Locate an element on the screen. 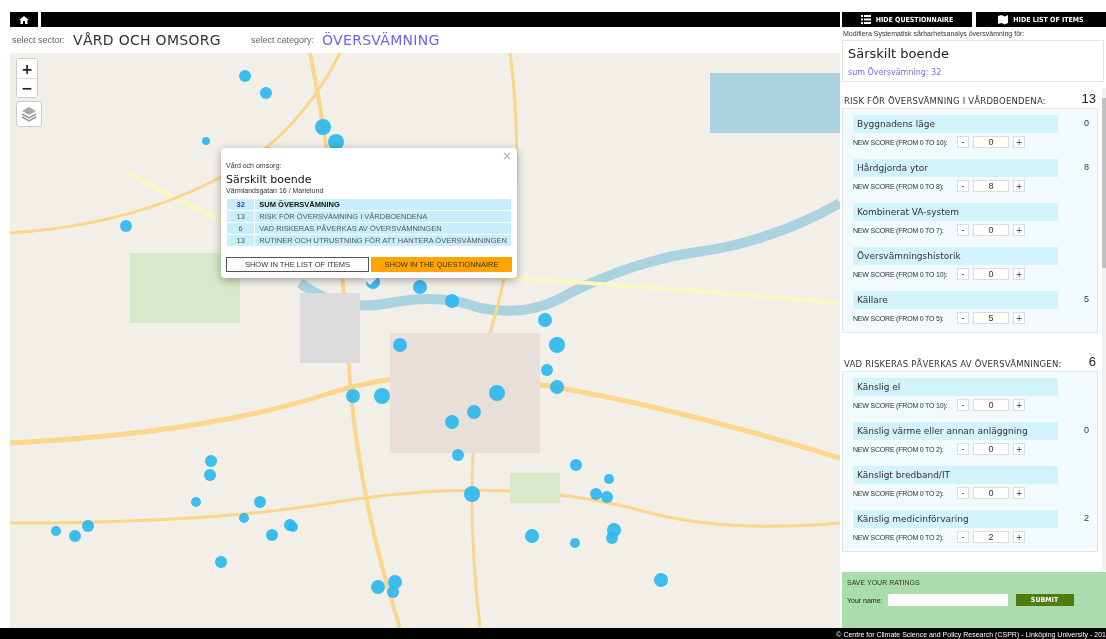  score-input: 5 is located at coordinates (991, 318).